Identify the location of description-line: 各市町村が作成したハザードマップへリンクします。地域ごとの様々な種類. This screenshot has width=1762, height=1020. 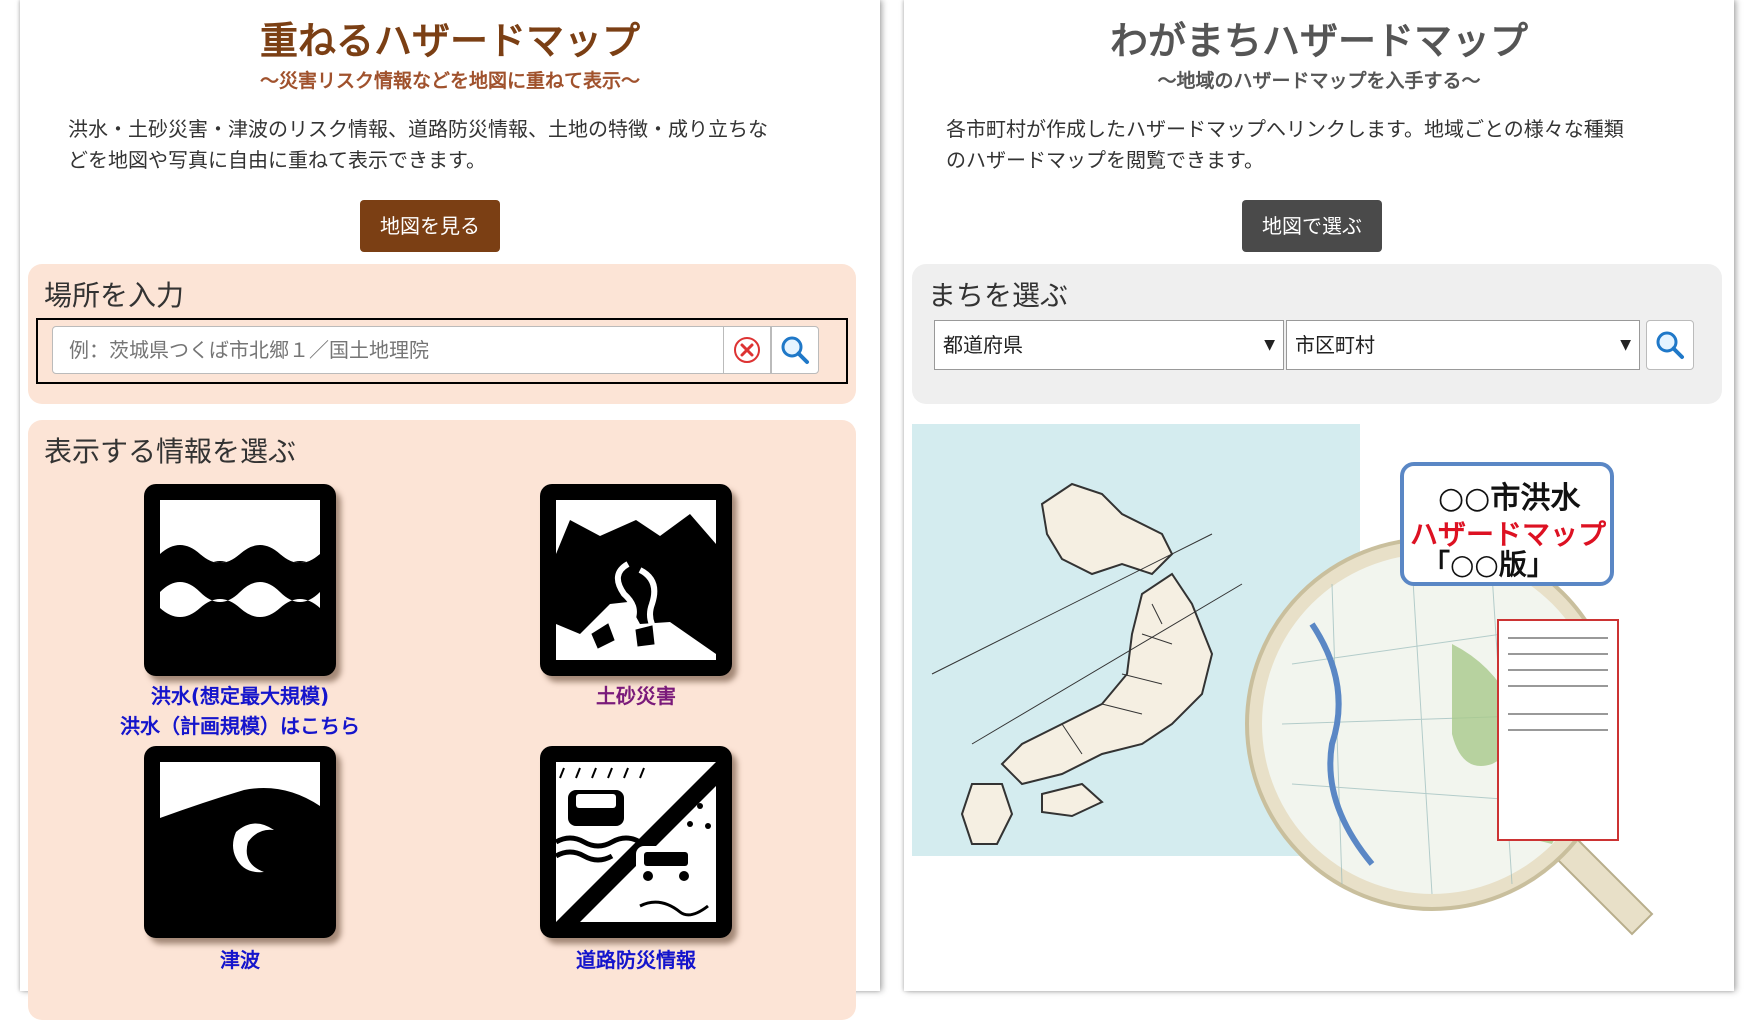
(1285, 129).